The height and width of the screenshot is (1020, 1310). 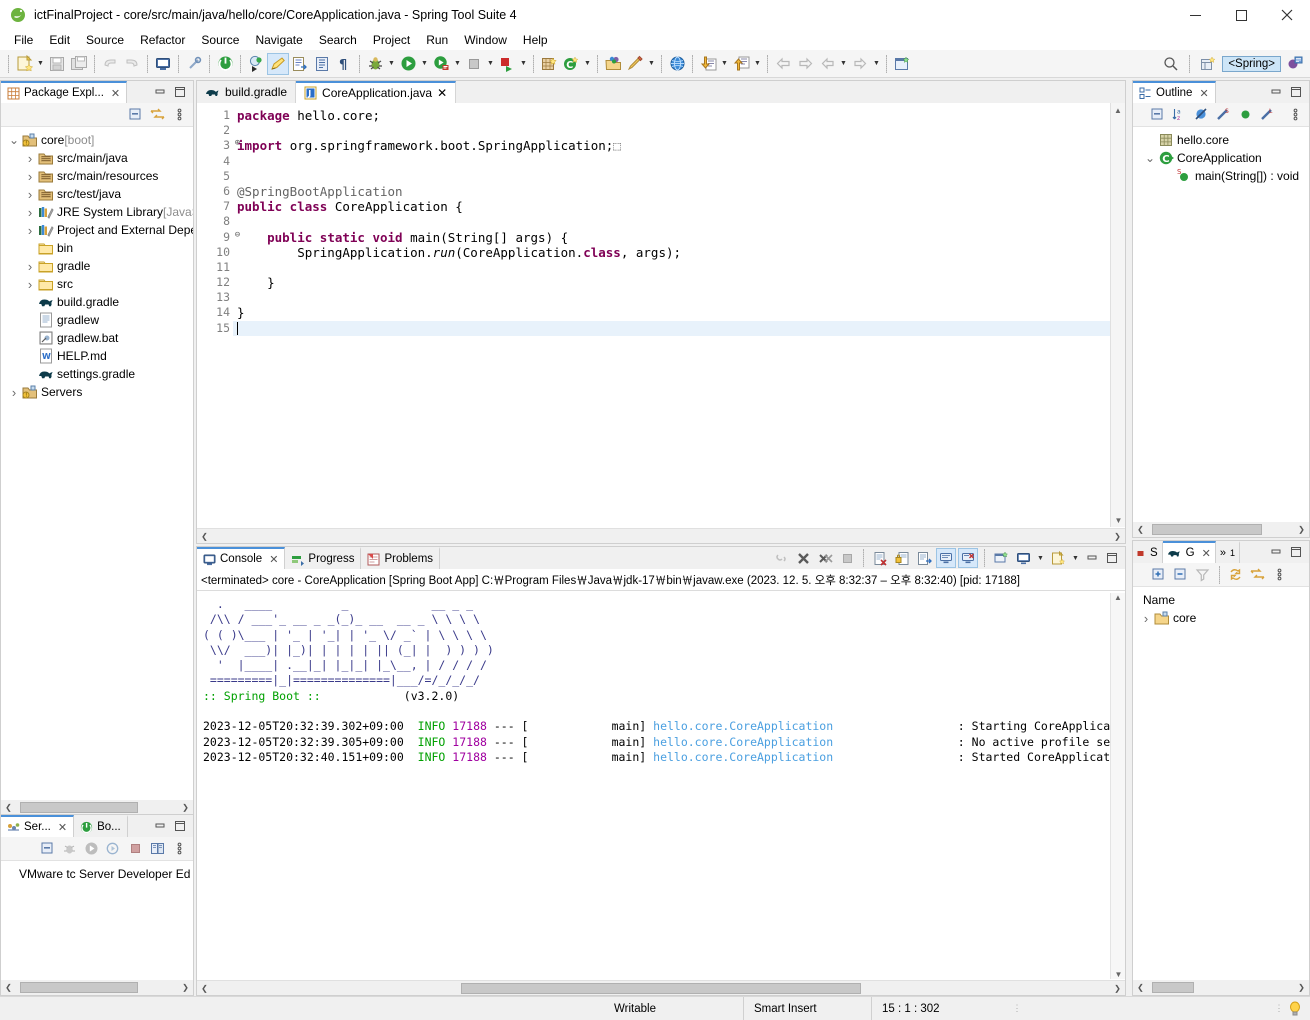 I want to click on new-console-dropdown-icon, so click(x=1058, y=558).